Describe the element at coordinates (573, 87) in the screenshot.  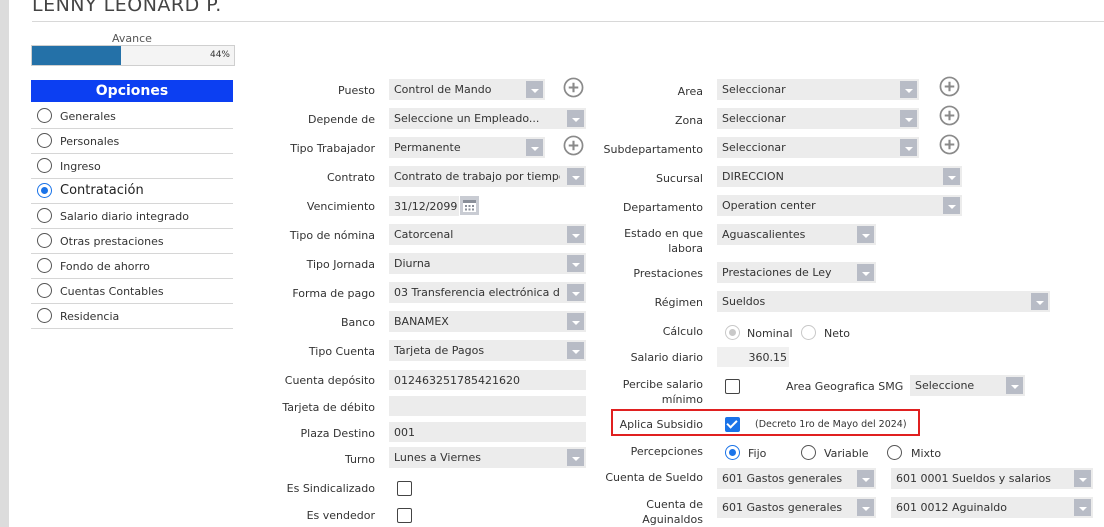
I see `add-puesto-plus-icon` at that location.